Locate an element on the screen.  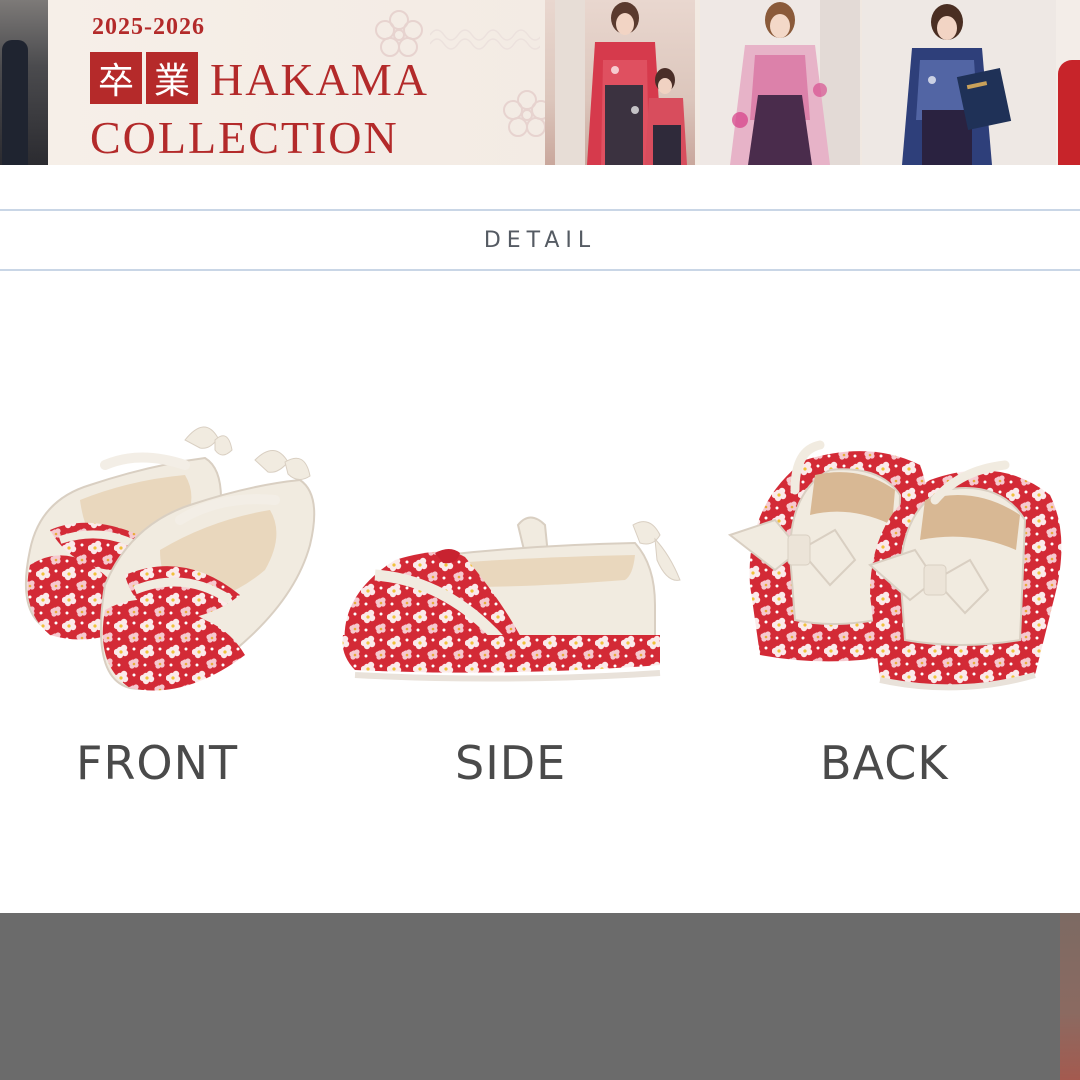
banner-right-edge-photo is located at coordinates (1068, 82).